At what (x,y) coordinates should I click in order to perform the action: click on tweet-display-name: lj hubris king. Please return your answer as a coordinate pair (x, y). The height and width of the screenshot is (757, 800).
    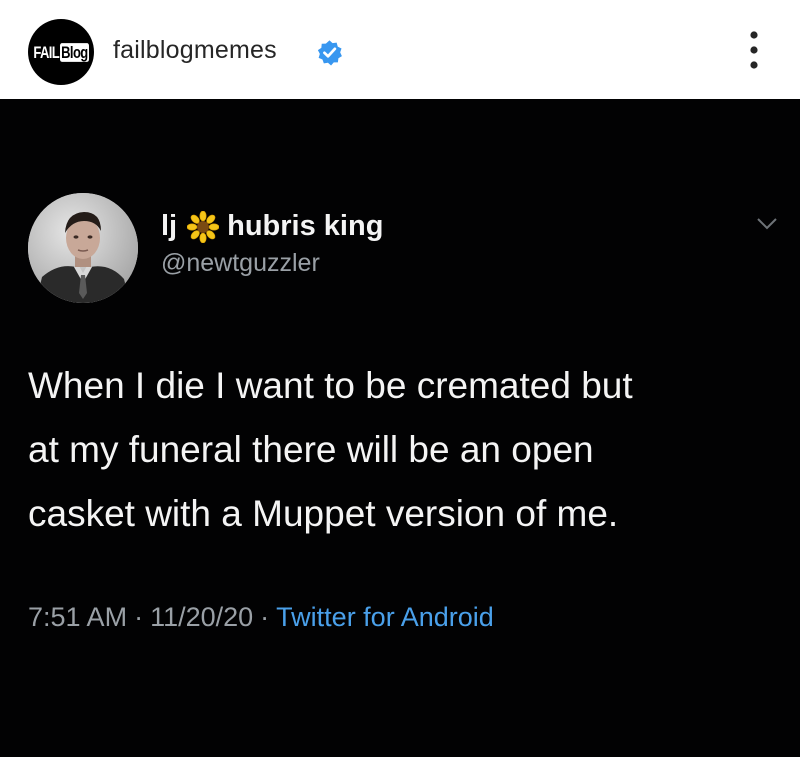
    Looking at the image, I should click on (272, 226).